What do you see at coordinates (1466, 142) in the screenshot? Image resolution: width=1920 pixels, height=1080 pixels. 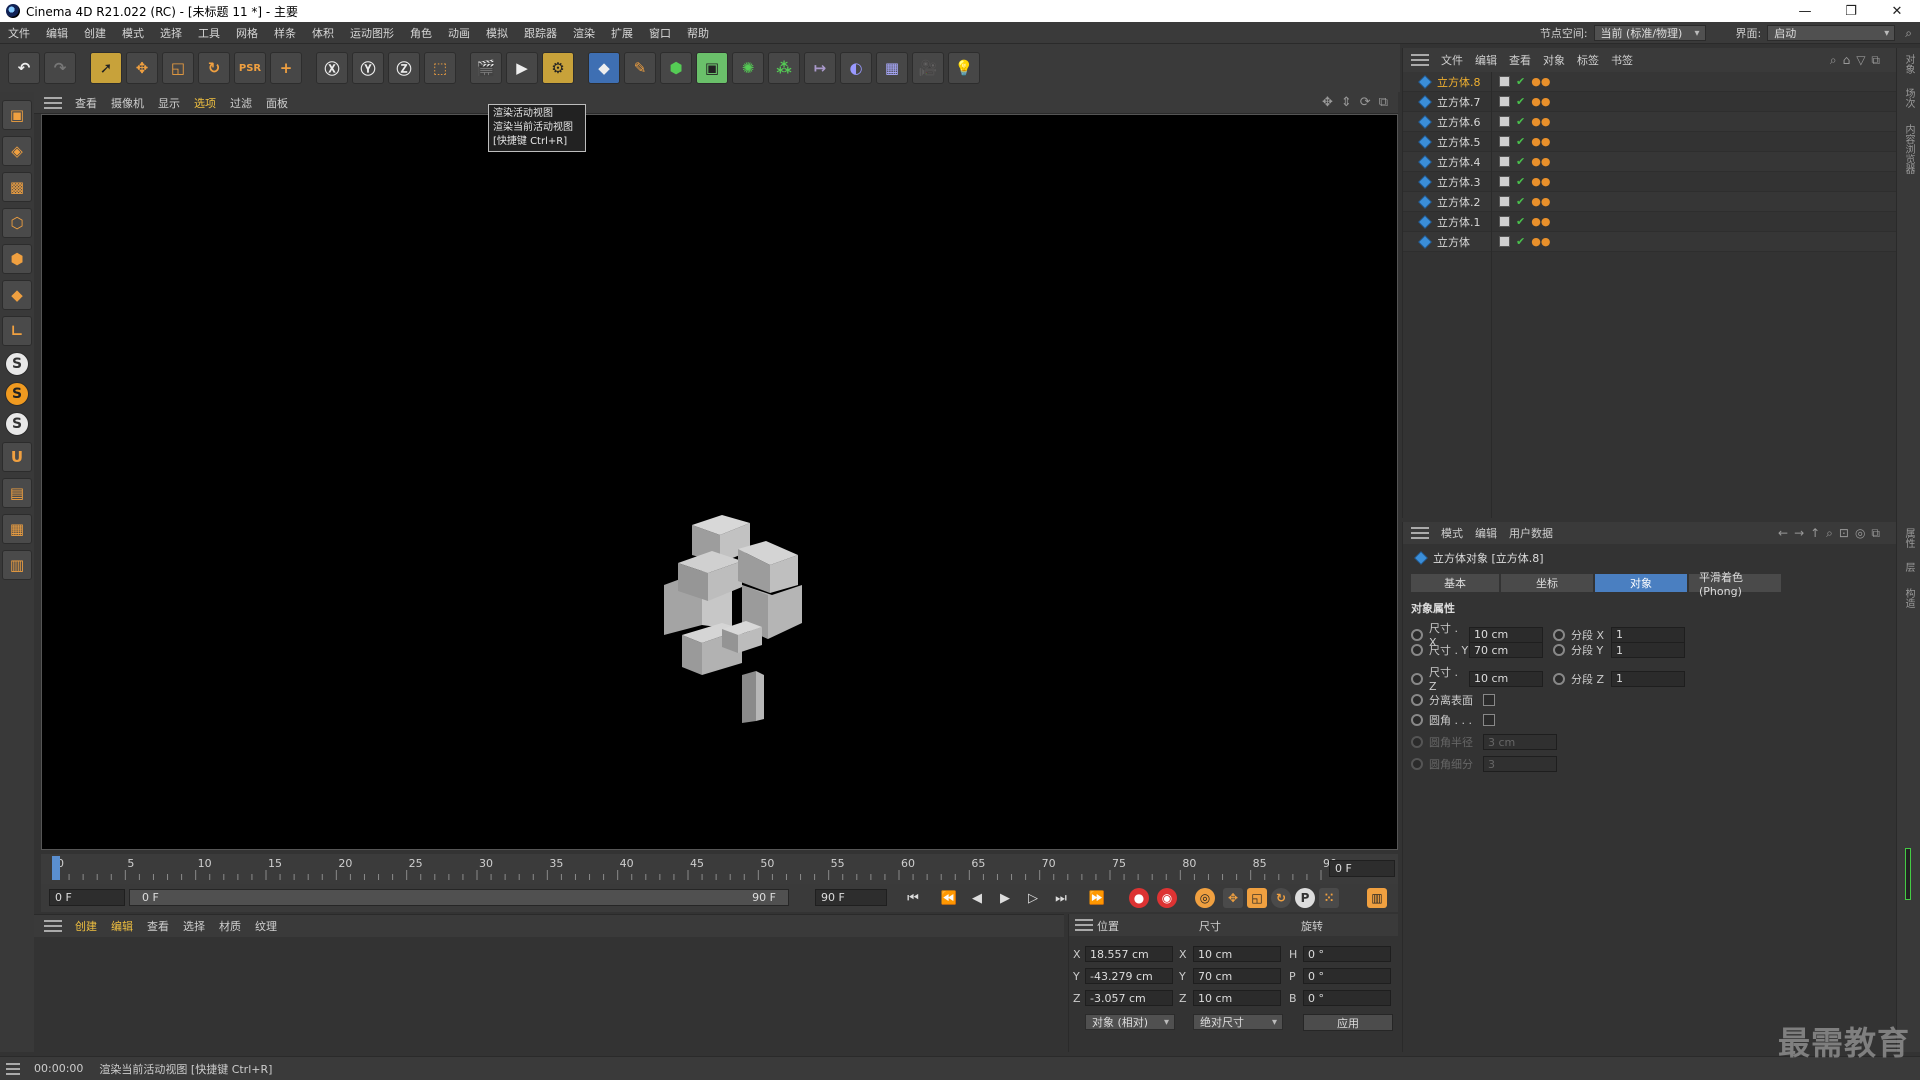 I see `object-name: 立方体.5` at bounding box center [1466, 142].